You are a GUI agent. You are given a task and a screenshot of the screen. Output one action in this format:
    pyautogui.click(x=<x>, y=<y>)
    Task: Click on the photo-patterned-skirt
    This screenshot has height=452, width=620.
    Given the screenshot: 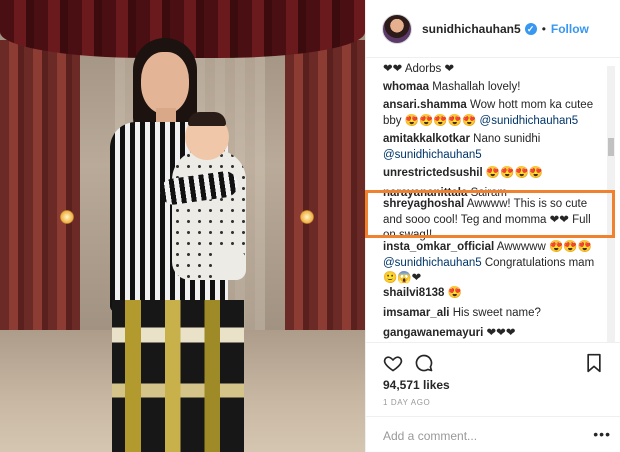 What is the action you would take?
    pyautogui.click(x=178, y=376)
    